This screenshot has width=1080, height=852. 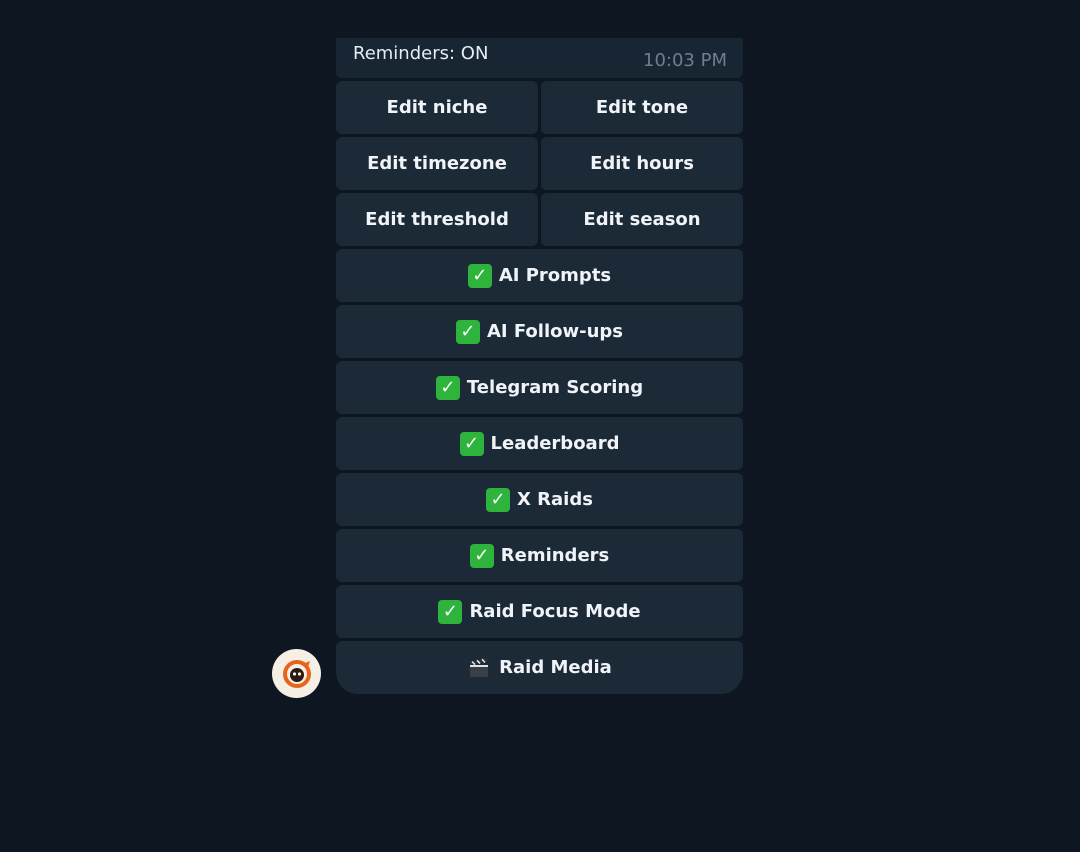 What do you see at coordinates (555, 555) in the screenshot?
I see `button-label: Reminders` at bounding box center [555, 555].